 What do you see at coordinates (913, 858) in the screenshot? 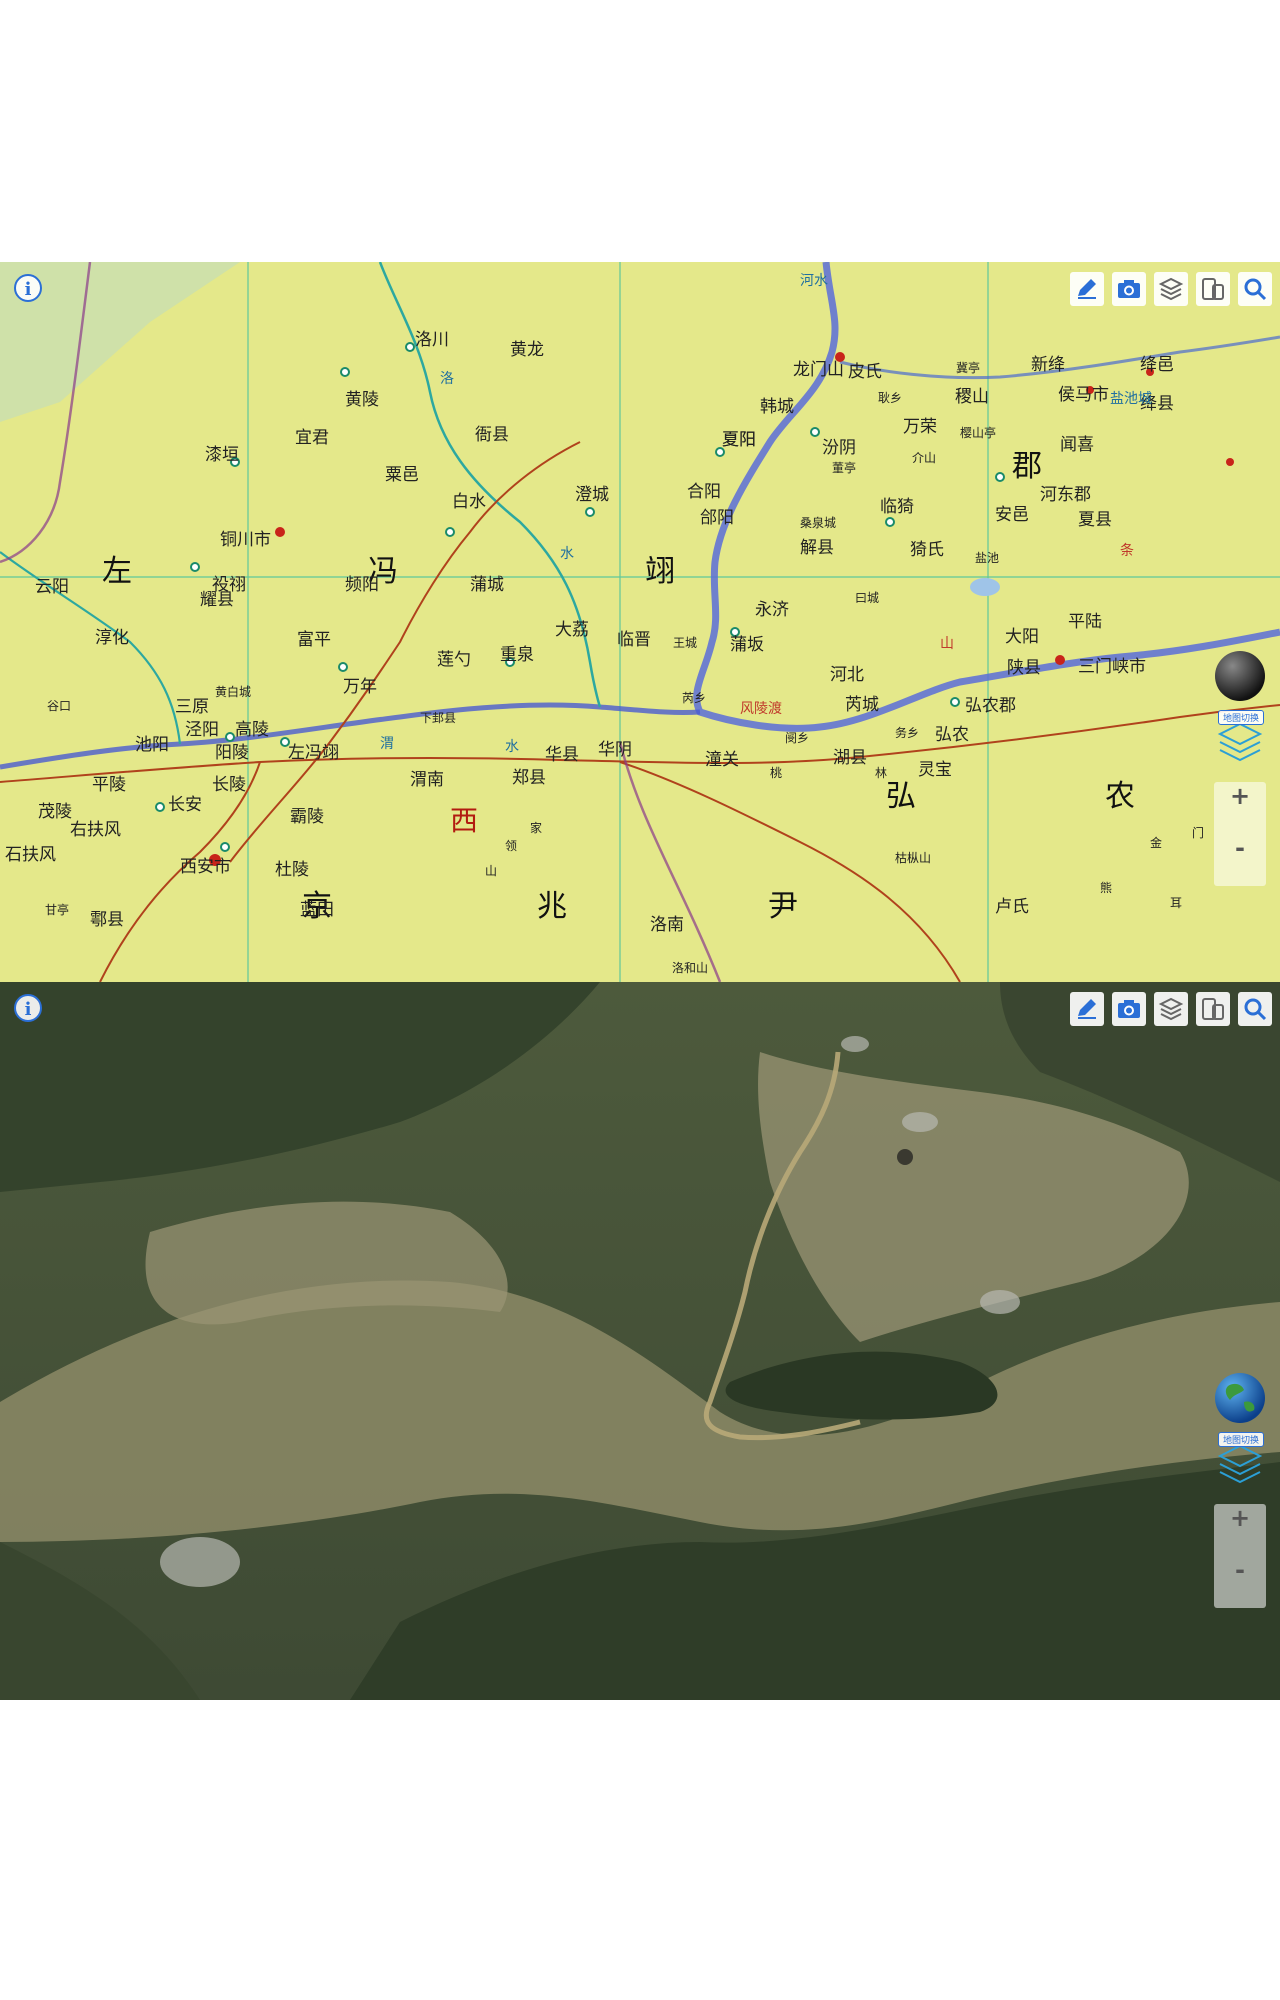
I see `minor-place-label: 枯枞山` at bounding box center [913, 858].